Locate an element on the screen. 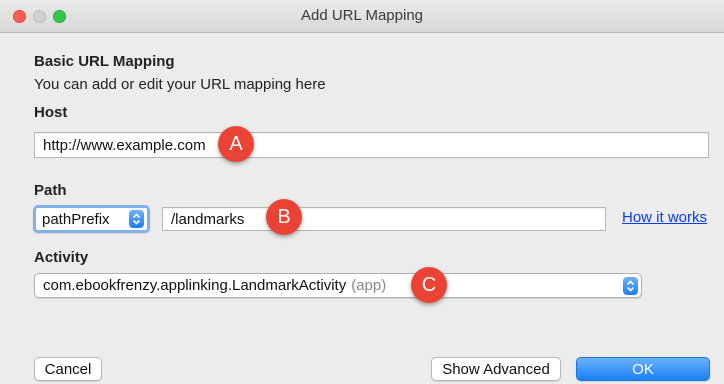 Image resolution: width=724 pixels, height=384 pixels. window-title: Add URL Mapping is located at coordinates (361, 15).